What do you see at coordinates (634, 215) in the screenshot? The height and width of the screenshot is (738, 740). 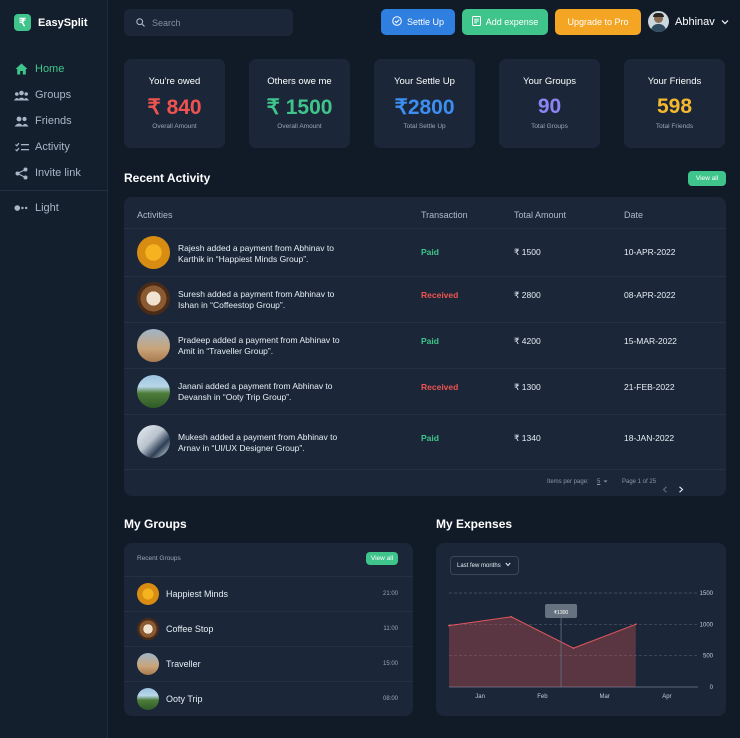 I see `column-header-date: Date` at bounding box center [634, 215].